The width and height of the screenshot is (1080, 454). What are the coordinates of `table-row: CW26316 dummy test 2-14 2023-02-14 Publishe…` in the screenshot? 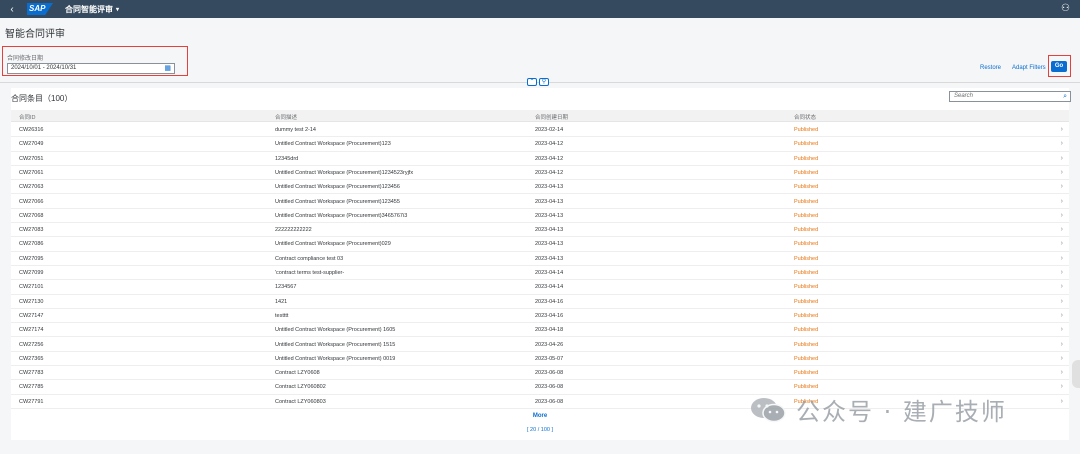 It's located at (540, 130).